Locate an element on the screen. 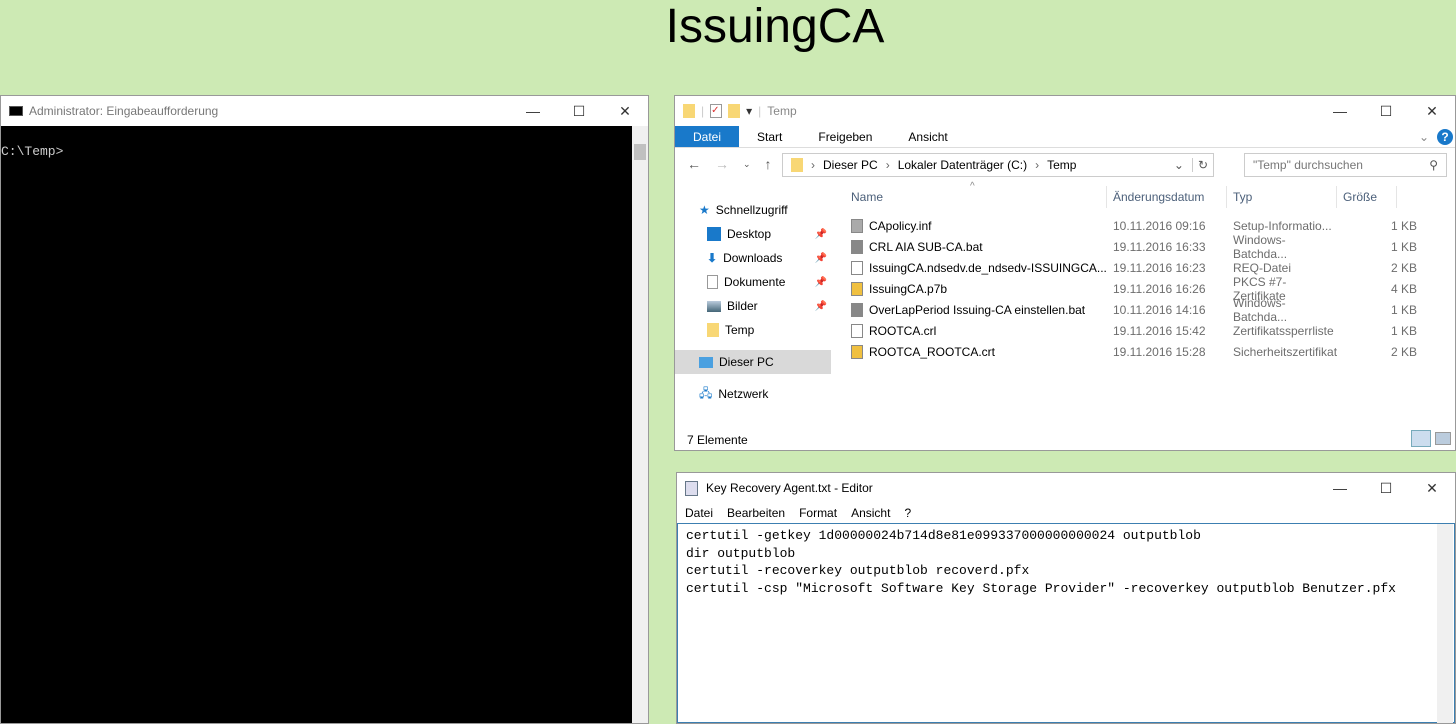 The image size is (1456, 724). nav-network: 🖧 Netzwerk is located at coordinates (753, 394).